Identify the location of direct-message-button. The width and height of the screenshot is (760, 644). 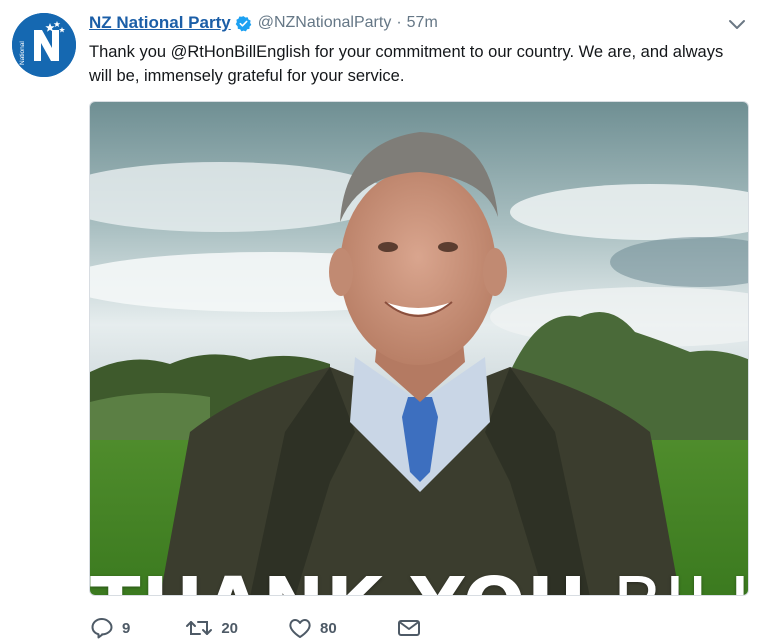
(409, 628).